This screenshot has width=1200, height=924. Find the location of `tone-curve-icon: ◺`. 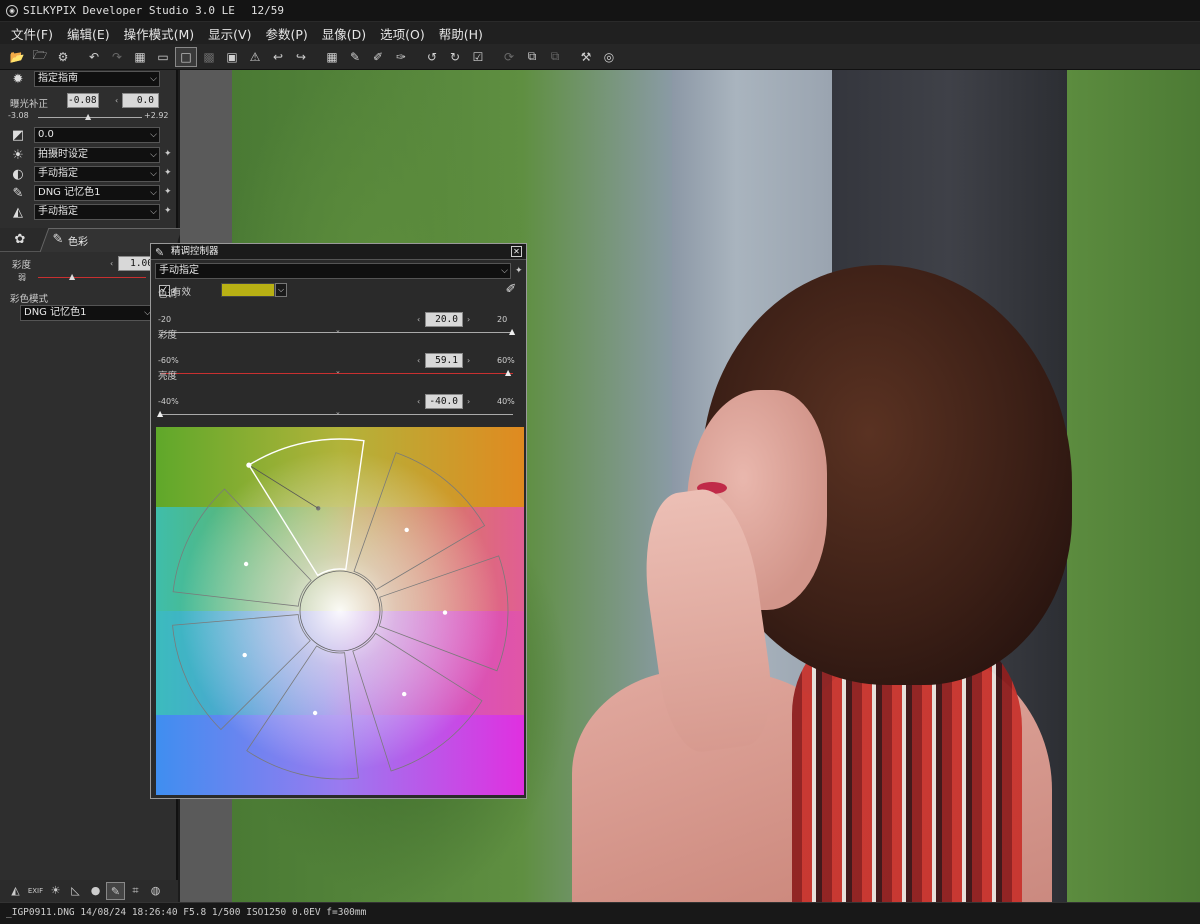

tone-curve-icon: ◺ is located at coordinates (75, 891).